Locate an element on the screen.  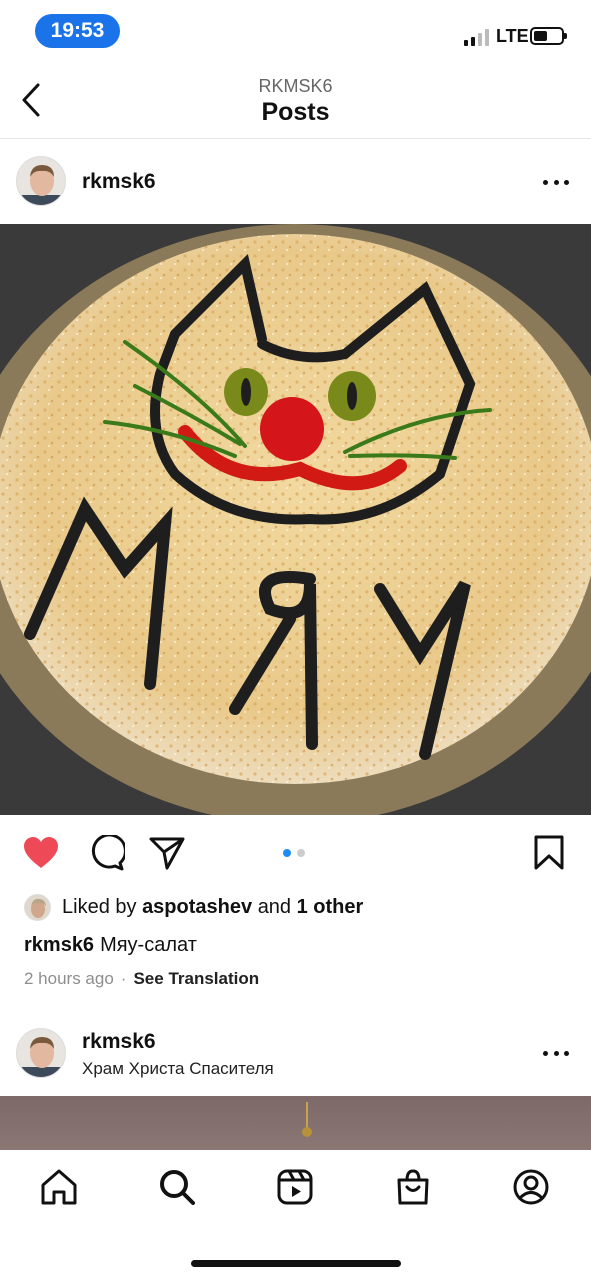
comment-icon is located at coordinates (109, 852).